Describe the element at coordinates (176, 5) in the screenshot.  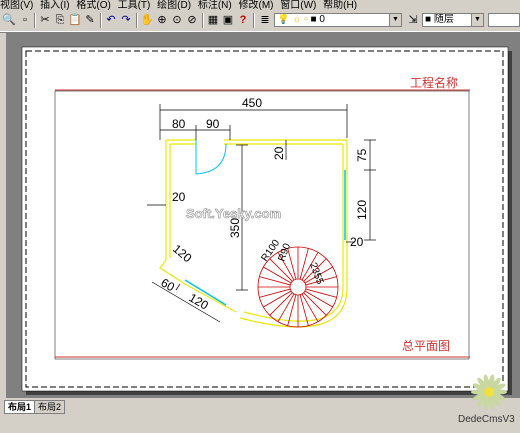
I see `menu-draw: 绘图(D)` at that location.